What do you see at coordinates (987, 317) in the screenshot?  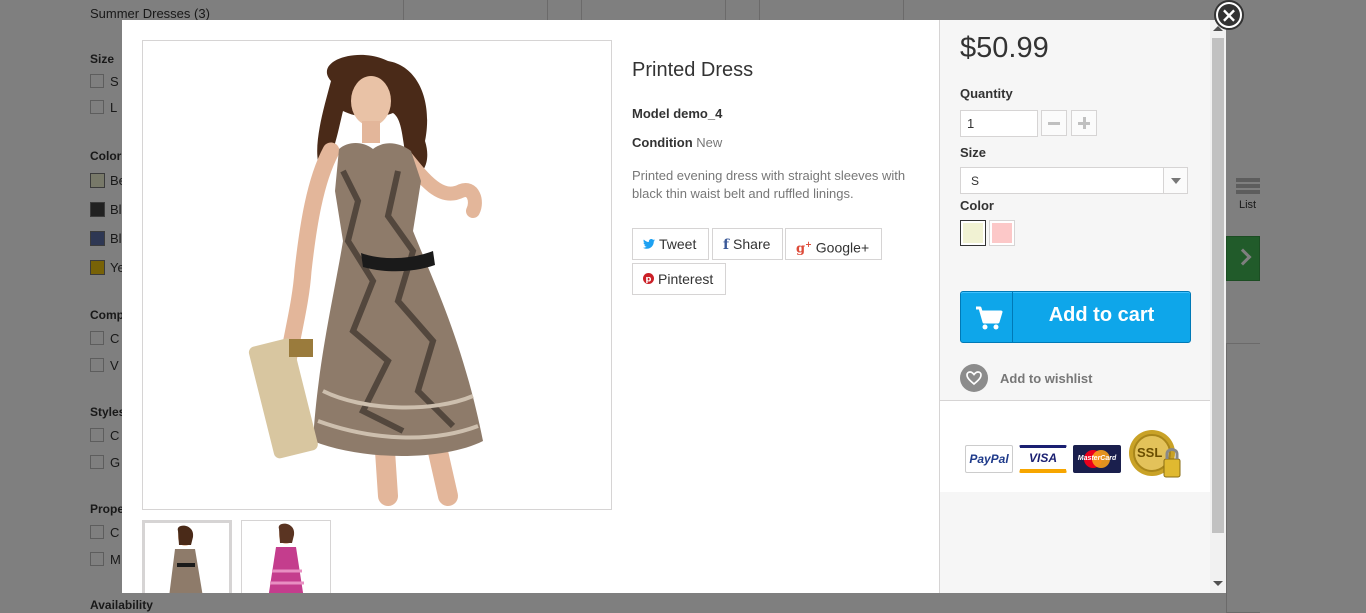 I see `cart-icon` at bounding box center [987, 317].